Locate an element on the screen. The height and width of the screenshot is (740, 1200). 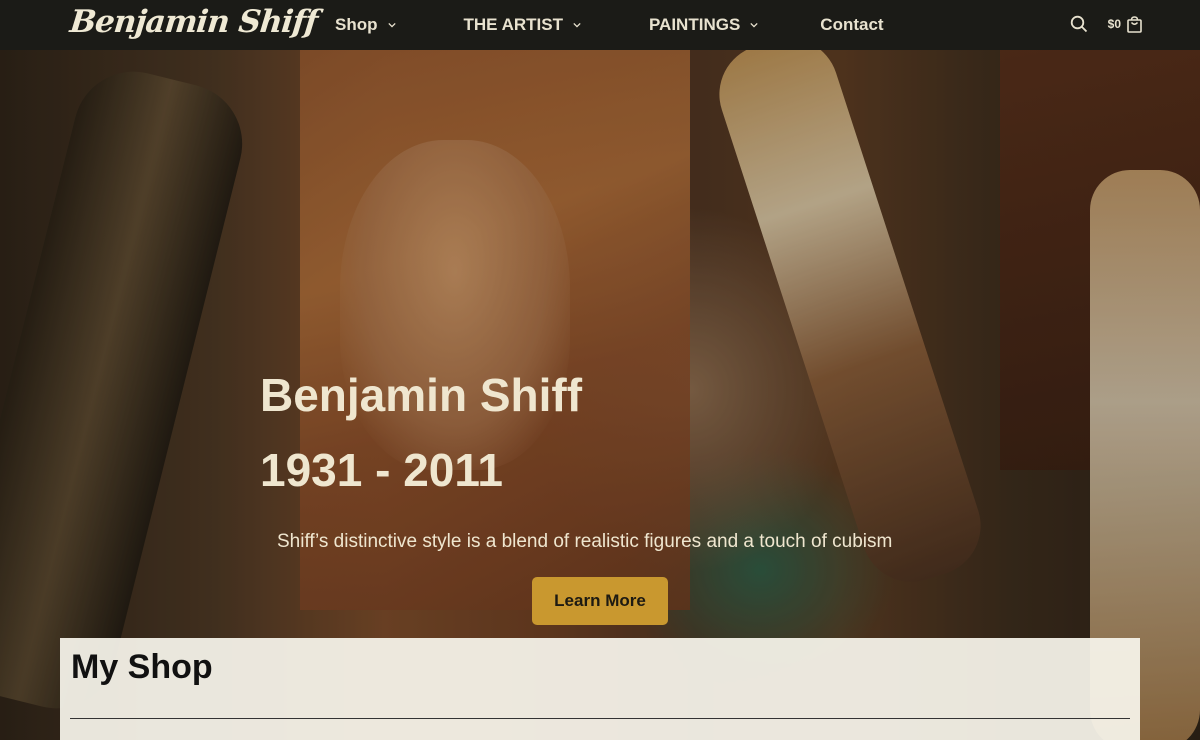
nav-item-label: Contact is located at coordinates (852, 24).